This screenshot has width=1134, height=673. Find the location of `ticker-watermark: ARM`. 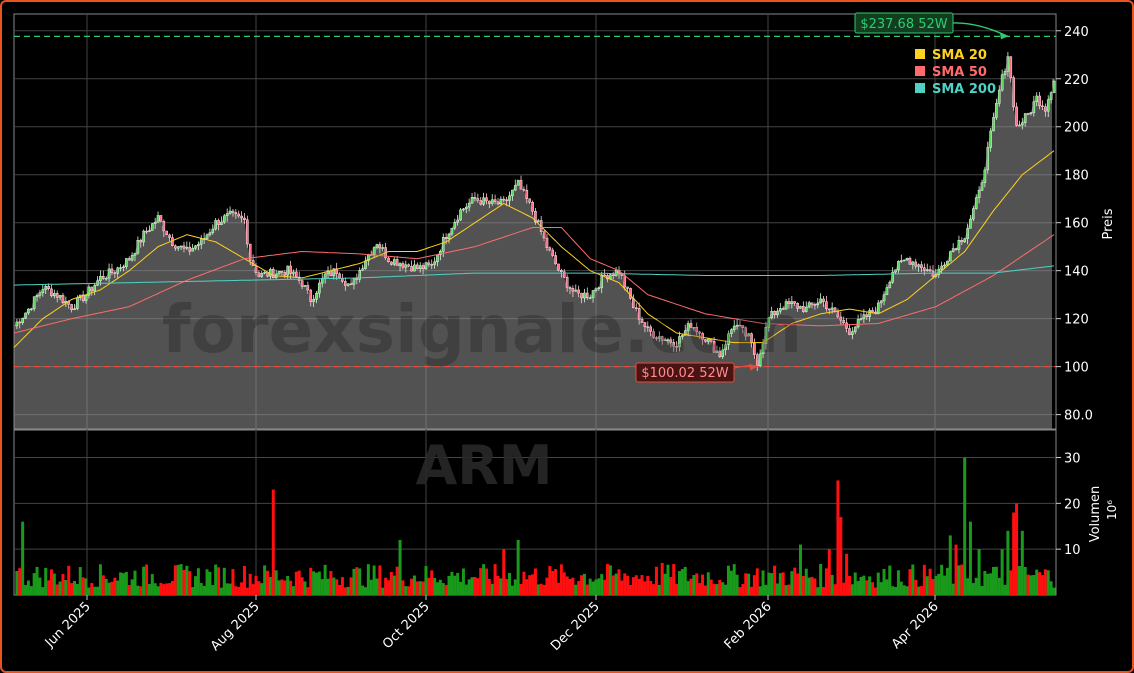

ticker-watermark: ARM is located at coordinates (483, 465).